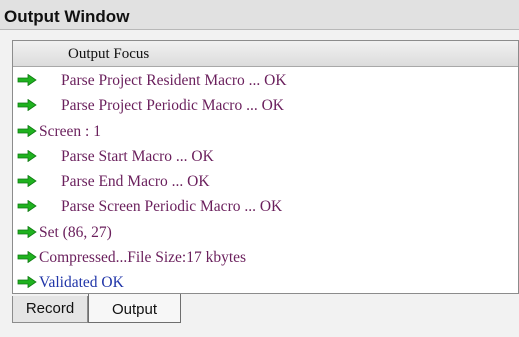 The image size is (519, 337). What do you see at coordinates (70, 131) in the screenshot?
I see `output-row-text: Screen : 1` at bounding box center [70, 131].